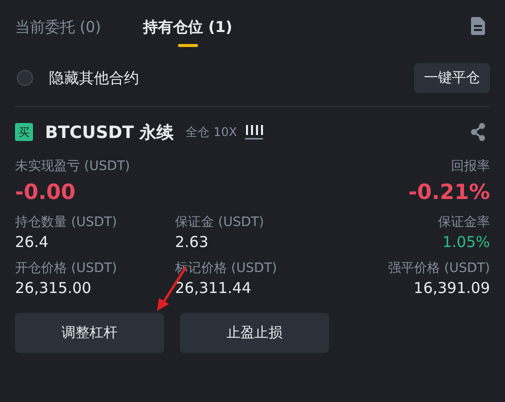 The image size is (505, 402). What do you see at coordinates (25, 78) in the screenshot?
I see `radio-button` at bounding box center [25, 78].